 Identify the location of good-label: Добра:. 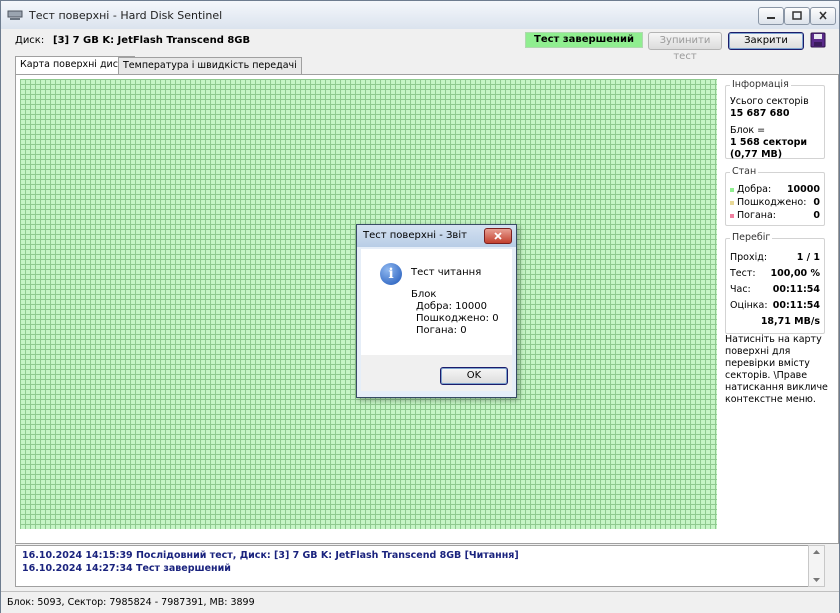
(754, 189).